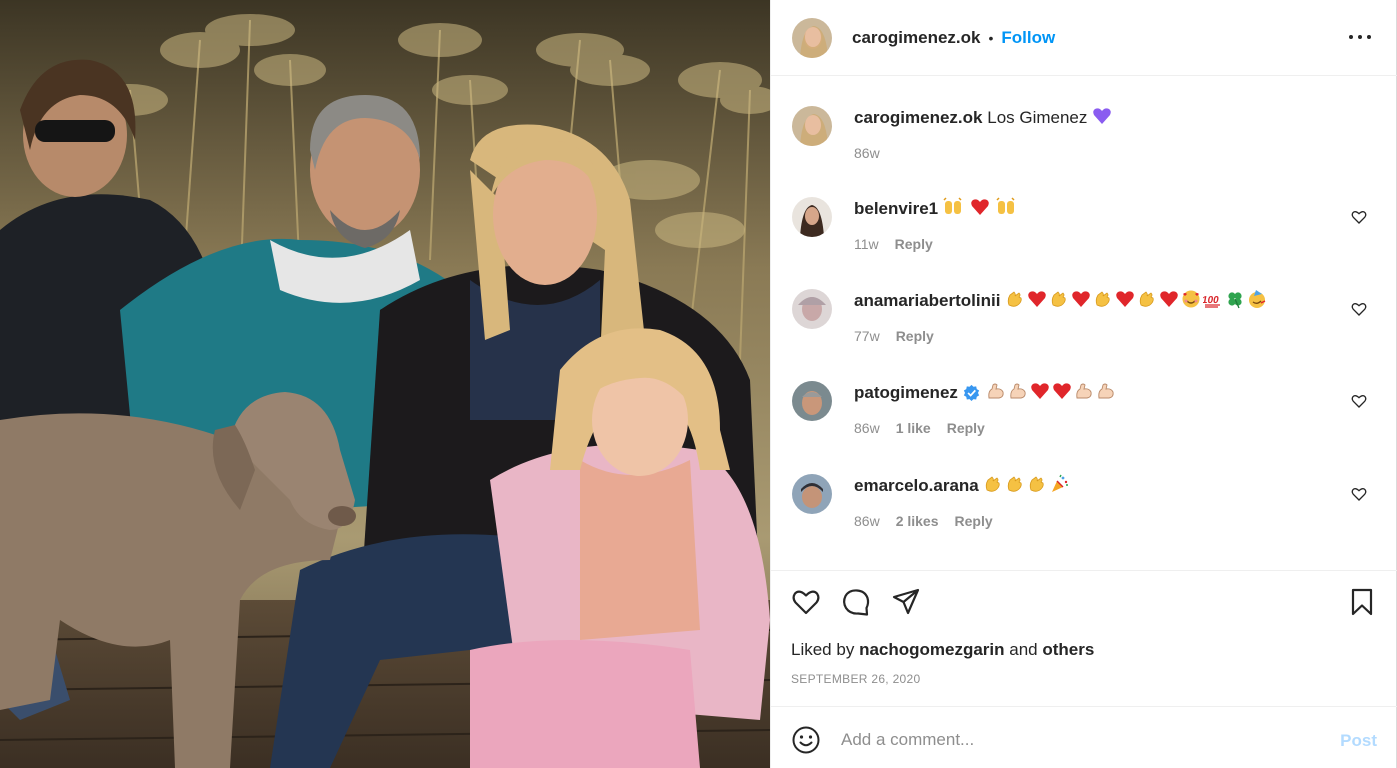 This screenshot has height=768, width=1397. I want to click on caption-avatar, so click(812, 126).